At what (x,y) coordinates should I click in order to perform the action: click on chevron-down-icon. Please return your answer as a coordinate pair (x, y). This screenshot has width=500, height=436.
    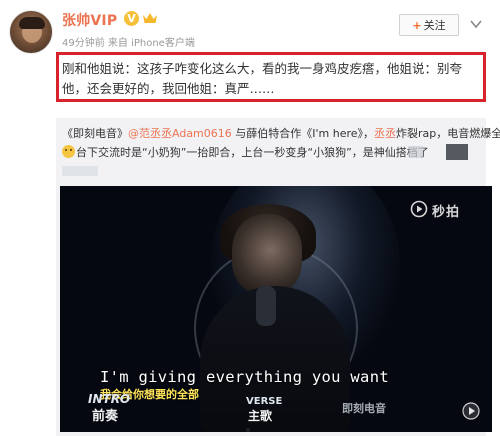
    Looking at the image, I should click on (476, 24).